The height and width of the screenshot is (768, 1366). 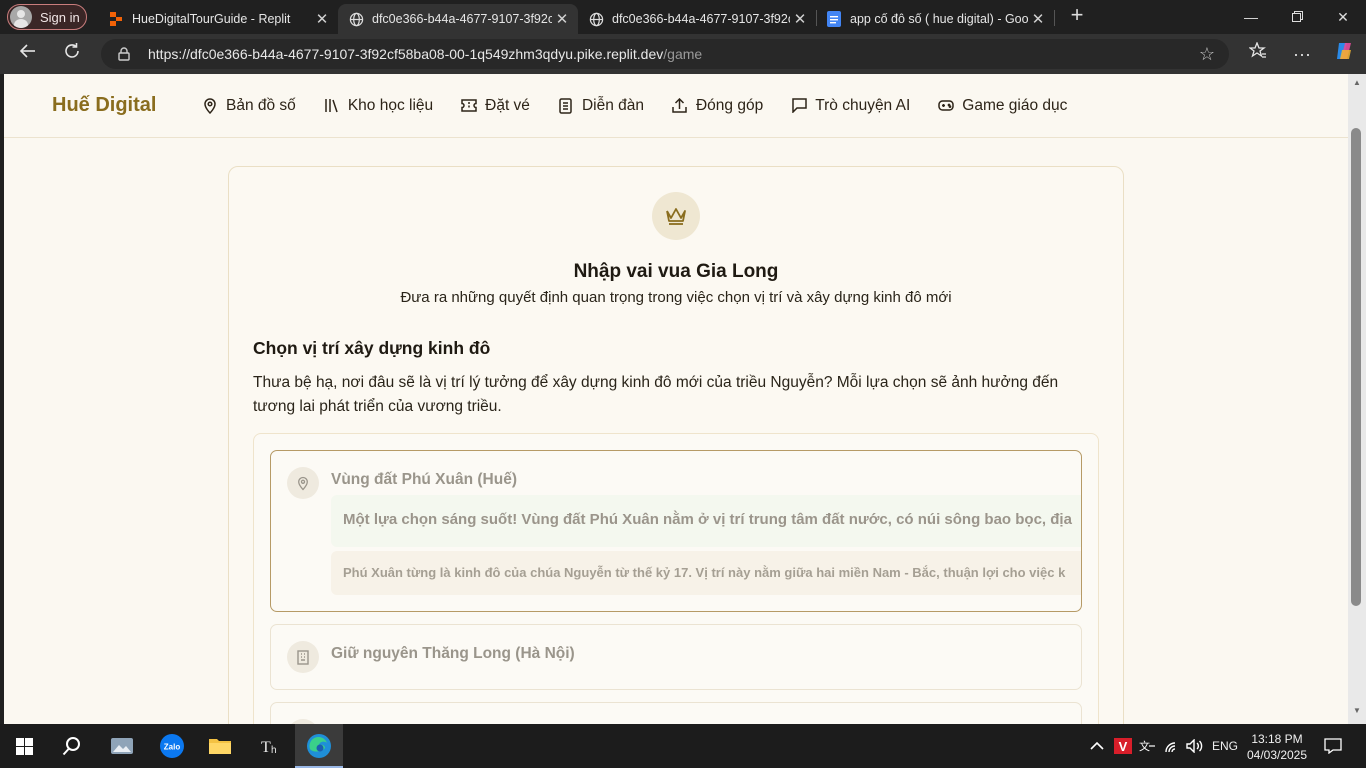 What do you see at coordinates (303, 657) in the screenshot?
I see `building-icon` at bounding box center [303, 657].